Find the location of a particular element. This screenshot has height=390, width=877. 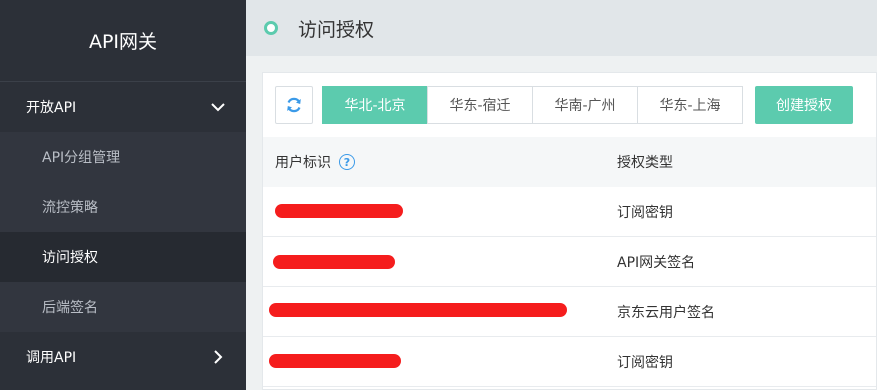

sidebar-item-backend-sign: 后端签名 is located at coordinates (123, 307).